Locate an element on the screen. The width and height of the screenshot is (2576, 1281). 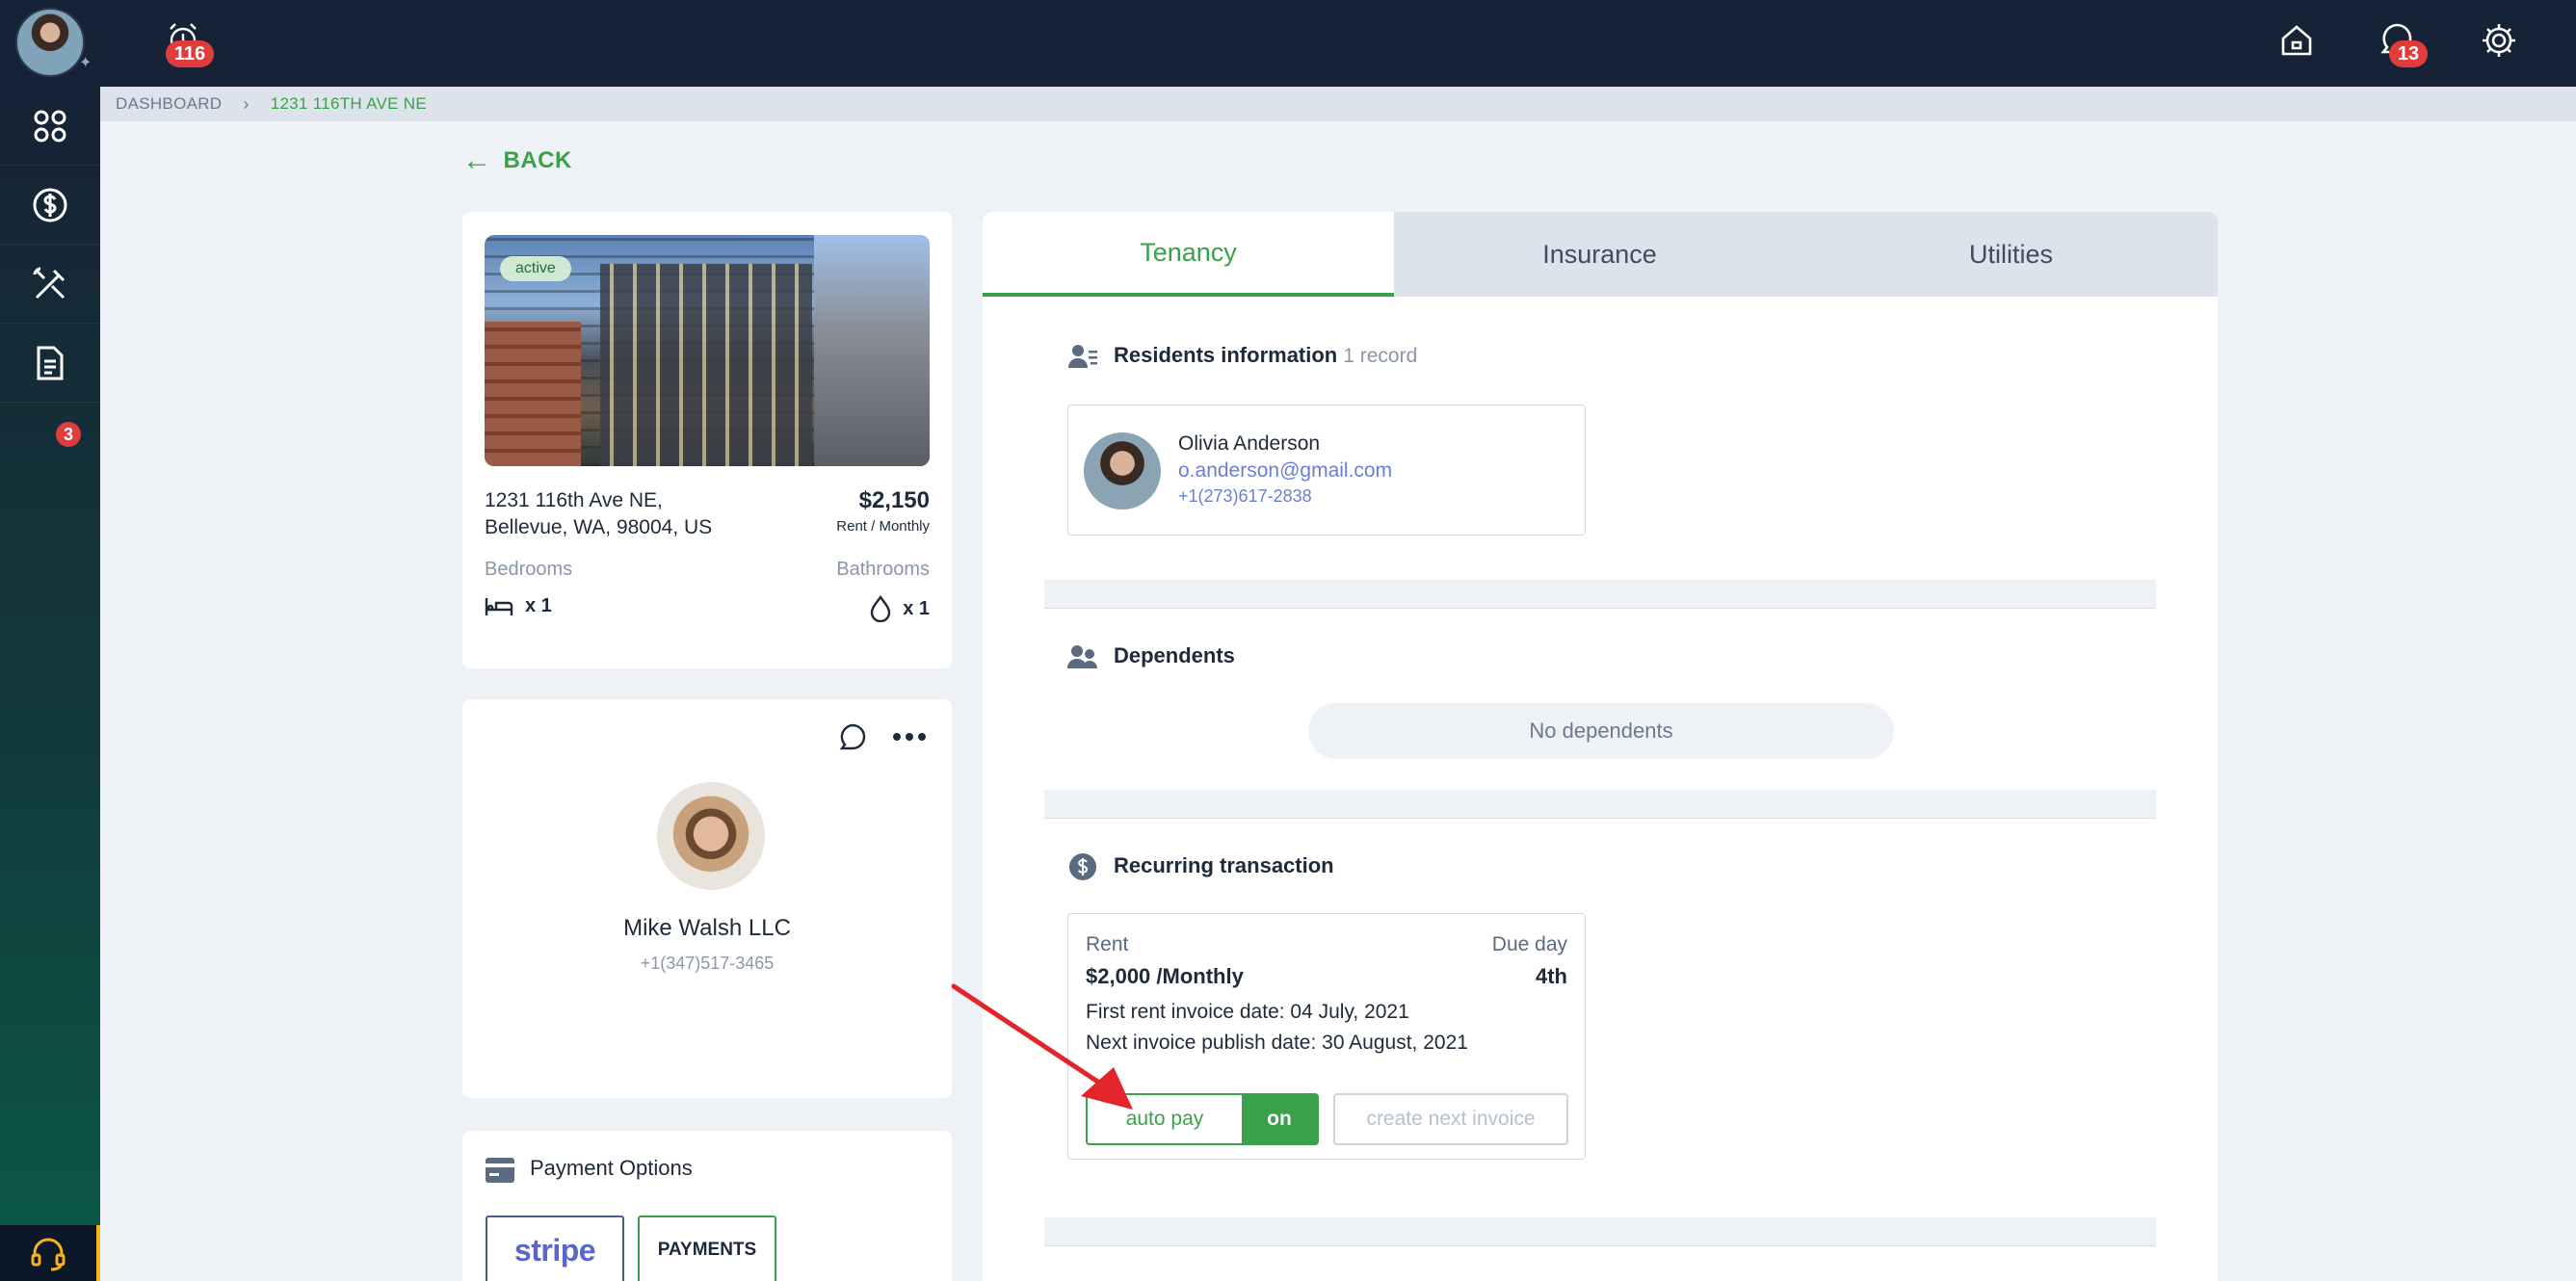
tools-icon is located at coordinates (50, 283).